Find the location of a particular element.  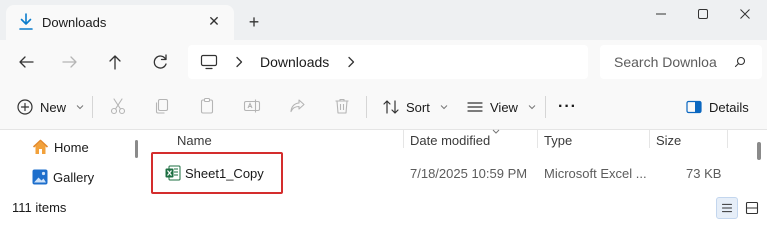

sort-button: Sort is located at coordinates (415, 107).